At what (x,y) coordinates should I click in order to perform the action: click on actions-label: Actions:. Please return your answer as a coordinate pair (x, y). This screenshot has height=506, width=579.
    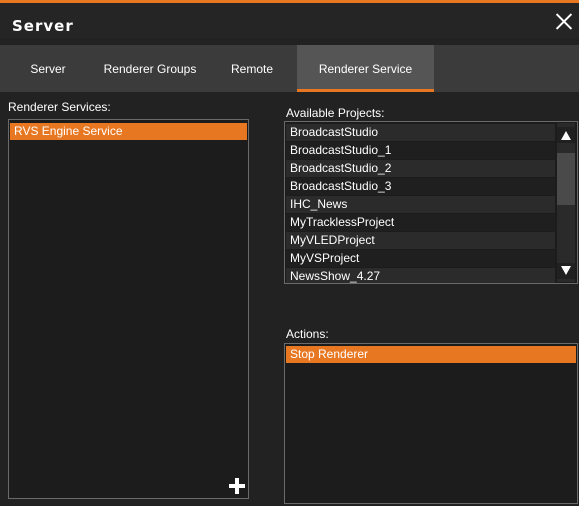
    Looking at the image, I should click on (307, 334).